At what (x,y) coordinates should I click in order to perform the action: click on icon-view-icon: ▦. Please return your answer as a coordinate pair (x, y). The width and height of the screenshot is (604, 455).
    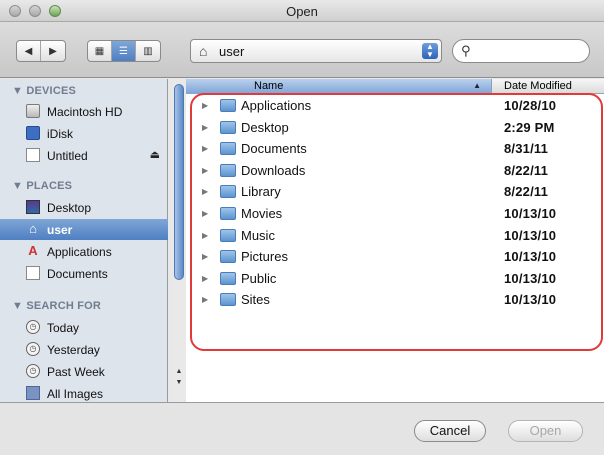
    Looking at the image, I should click on (99, 51).